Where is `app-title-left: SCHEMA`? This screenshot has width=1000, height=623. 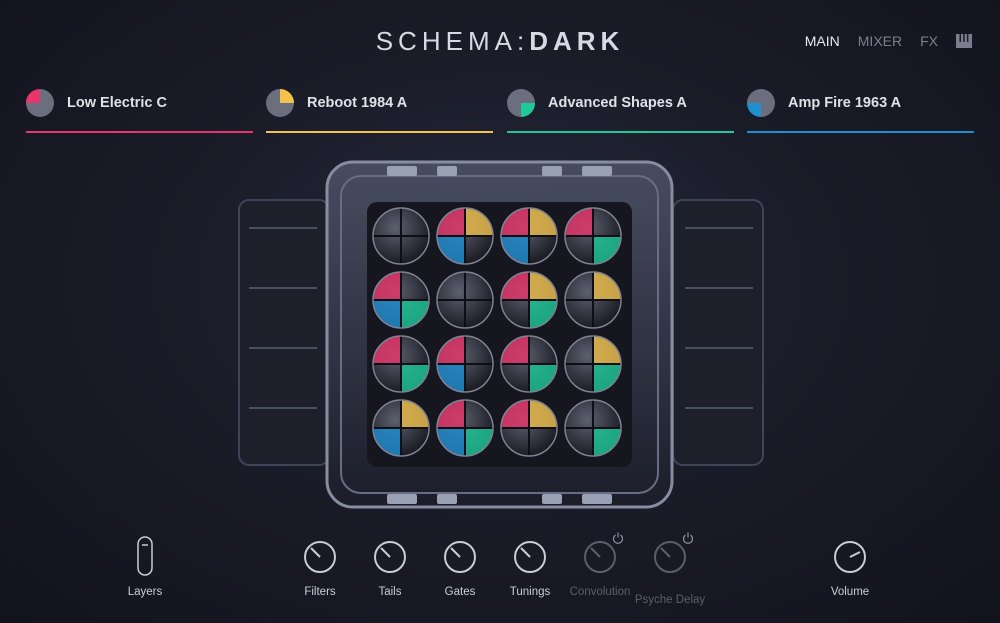
app-title-left: SCHEMA is located at coordinates (446, 41).